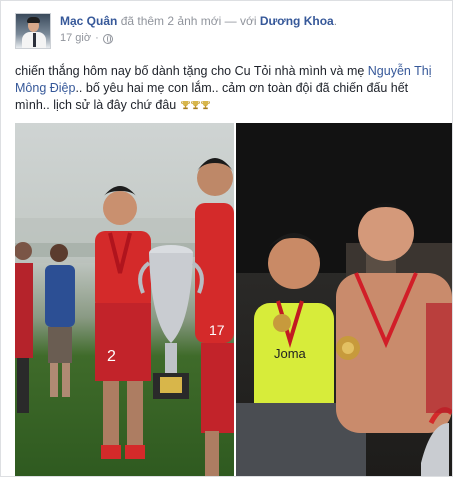  Describe the element at coordinates (111, 356) in the screenshot. I see `jersey-number-2: 2` at that location.